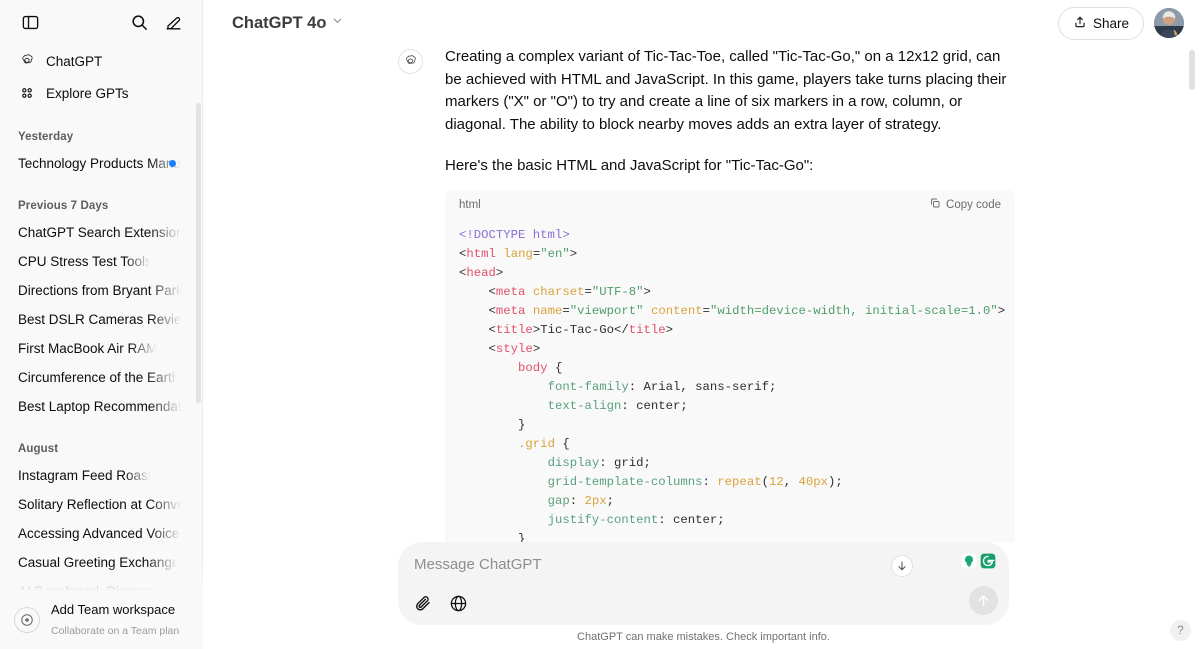 The height and width of the screenshot is (649, 1200). I want to click on code-token: justify-content, so click(603, 519).